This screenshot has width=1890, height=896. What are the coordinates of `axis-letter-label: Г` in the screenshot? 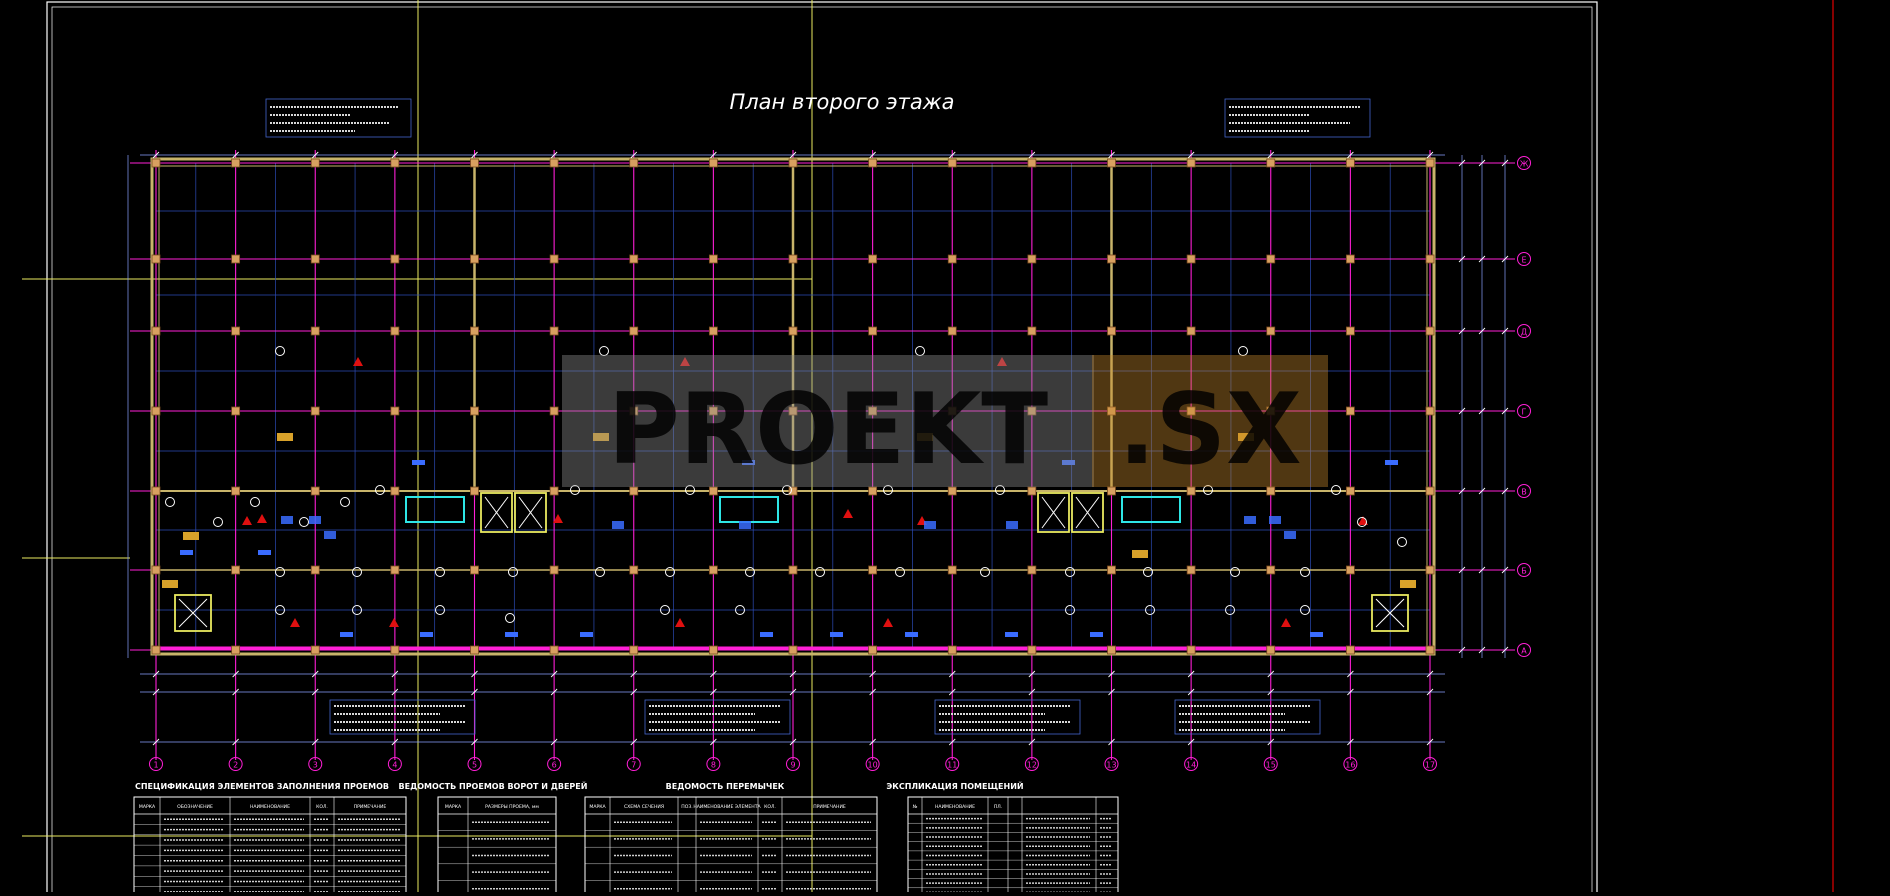 It's located at (1524, 412).